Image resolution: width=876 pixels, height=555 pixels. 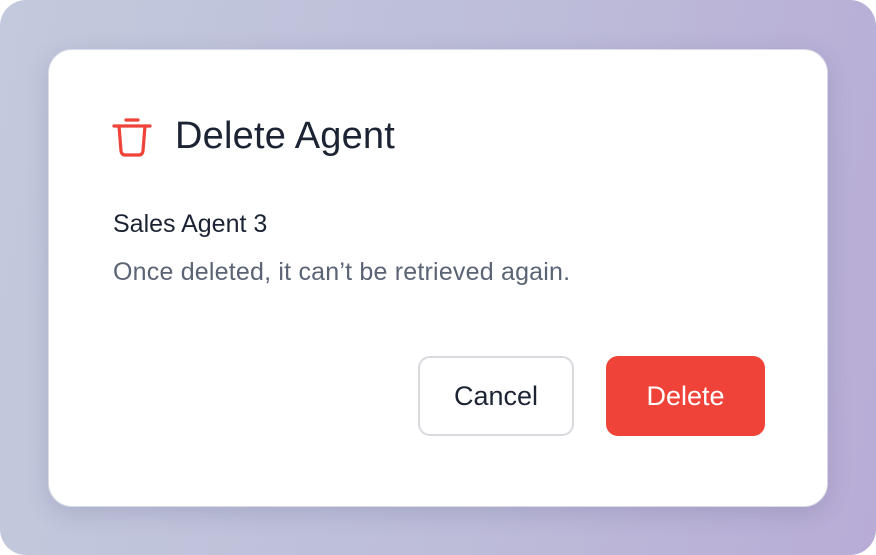 I want to click on dialog-header: Delete Agent, so click(x=253, y=136).